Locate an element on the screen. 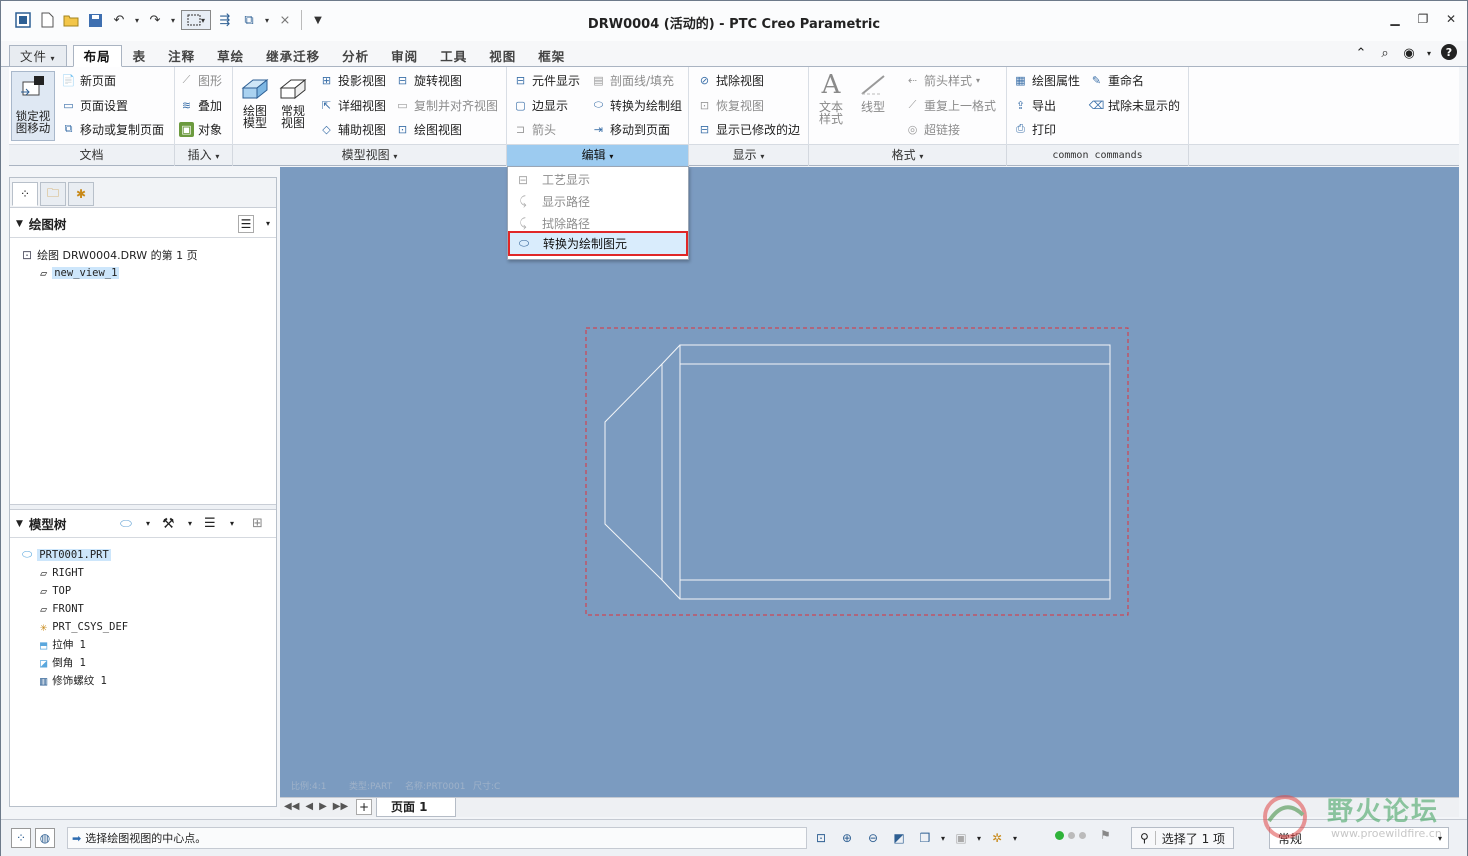  saved-views-icon: ▣ is located at coordinates (961, 838).